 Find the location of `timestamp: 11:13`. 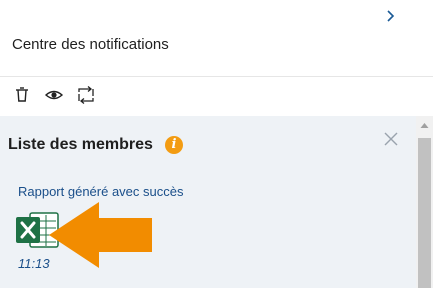

timestamp: 11:13 is located at coordinates (34, 263).